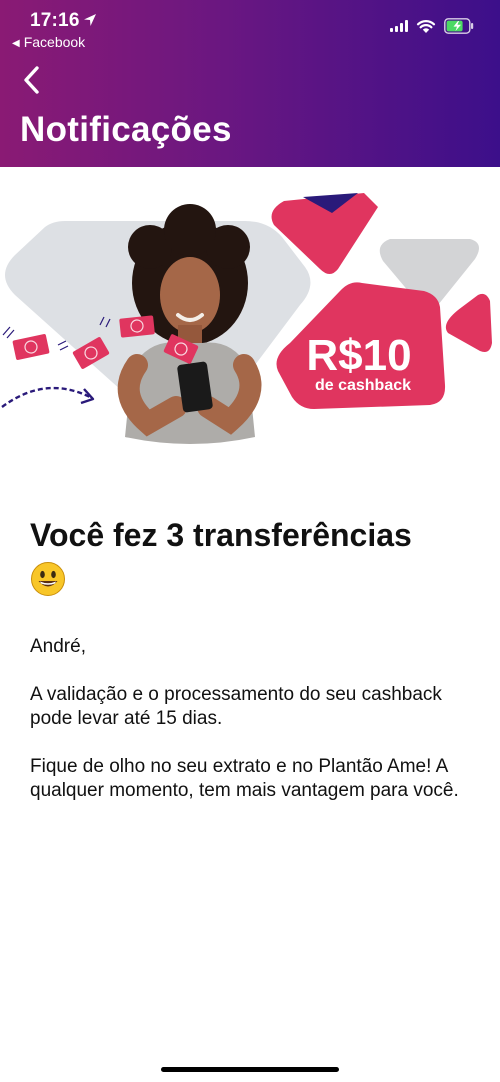 This screenshot has height=1082, width=500. What do you see at coordinates (358, 355) in the screenshot?
I see `cashback-amount: R$10` at bounding box center [358, 355].